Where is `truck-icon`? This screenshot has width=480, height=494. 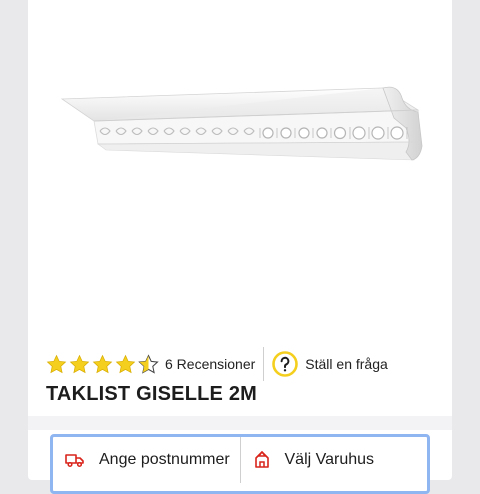 truck-icon is located at coordinates (75, 460).